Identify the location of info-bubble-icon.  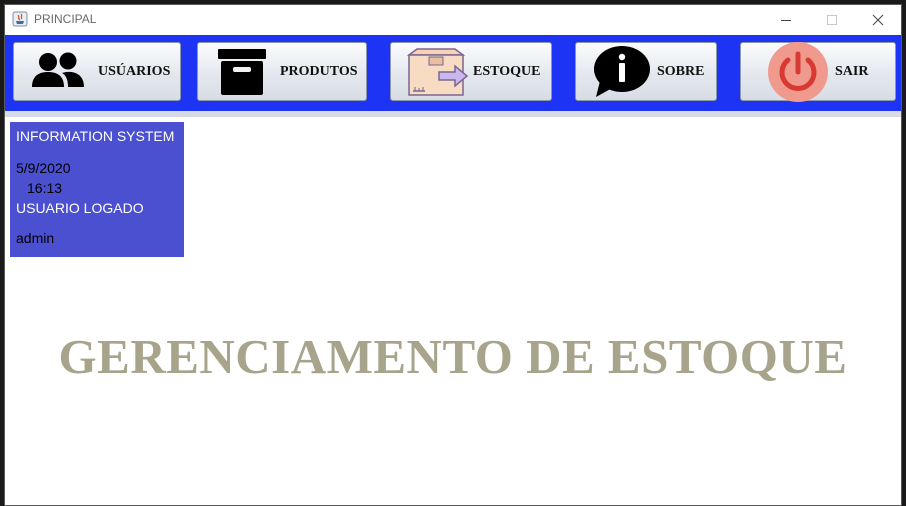
(622, 71).